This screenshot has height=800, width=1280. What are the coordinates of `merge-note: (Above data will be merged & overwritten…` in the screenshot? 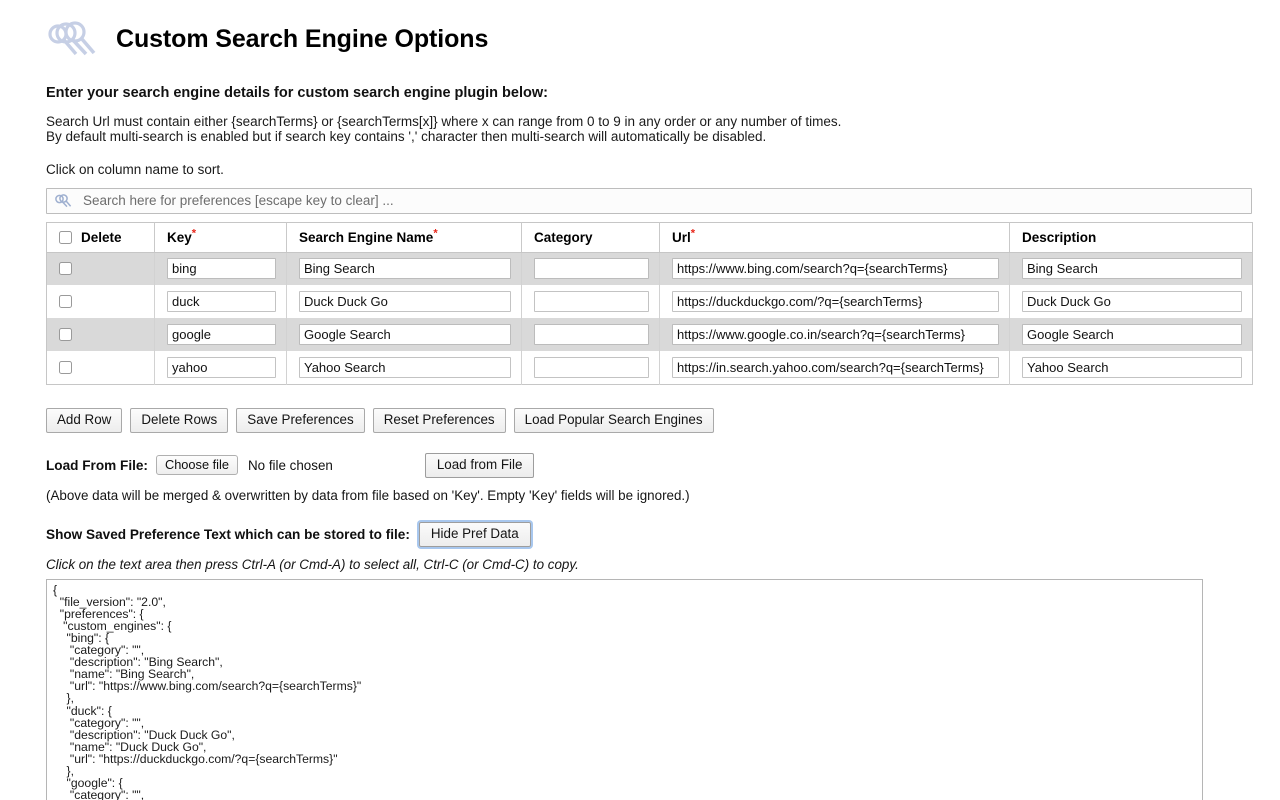 It's located at (368, 495).